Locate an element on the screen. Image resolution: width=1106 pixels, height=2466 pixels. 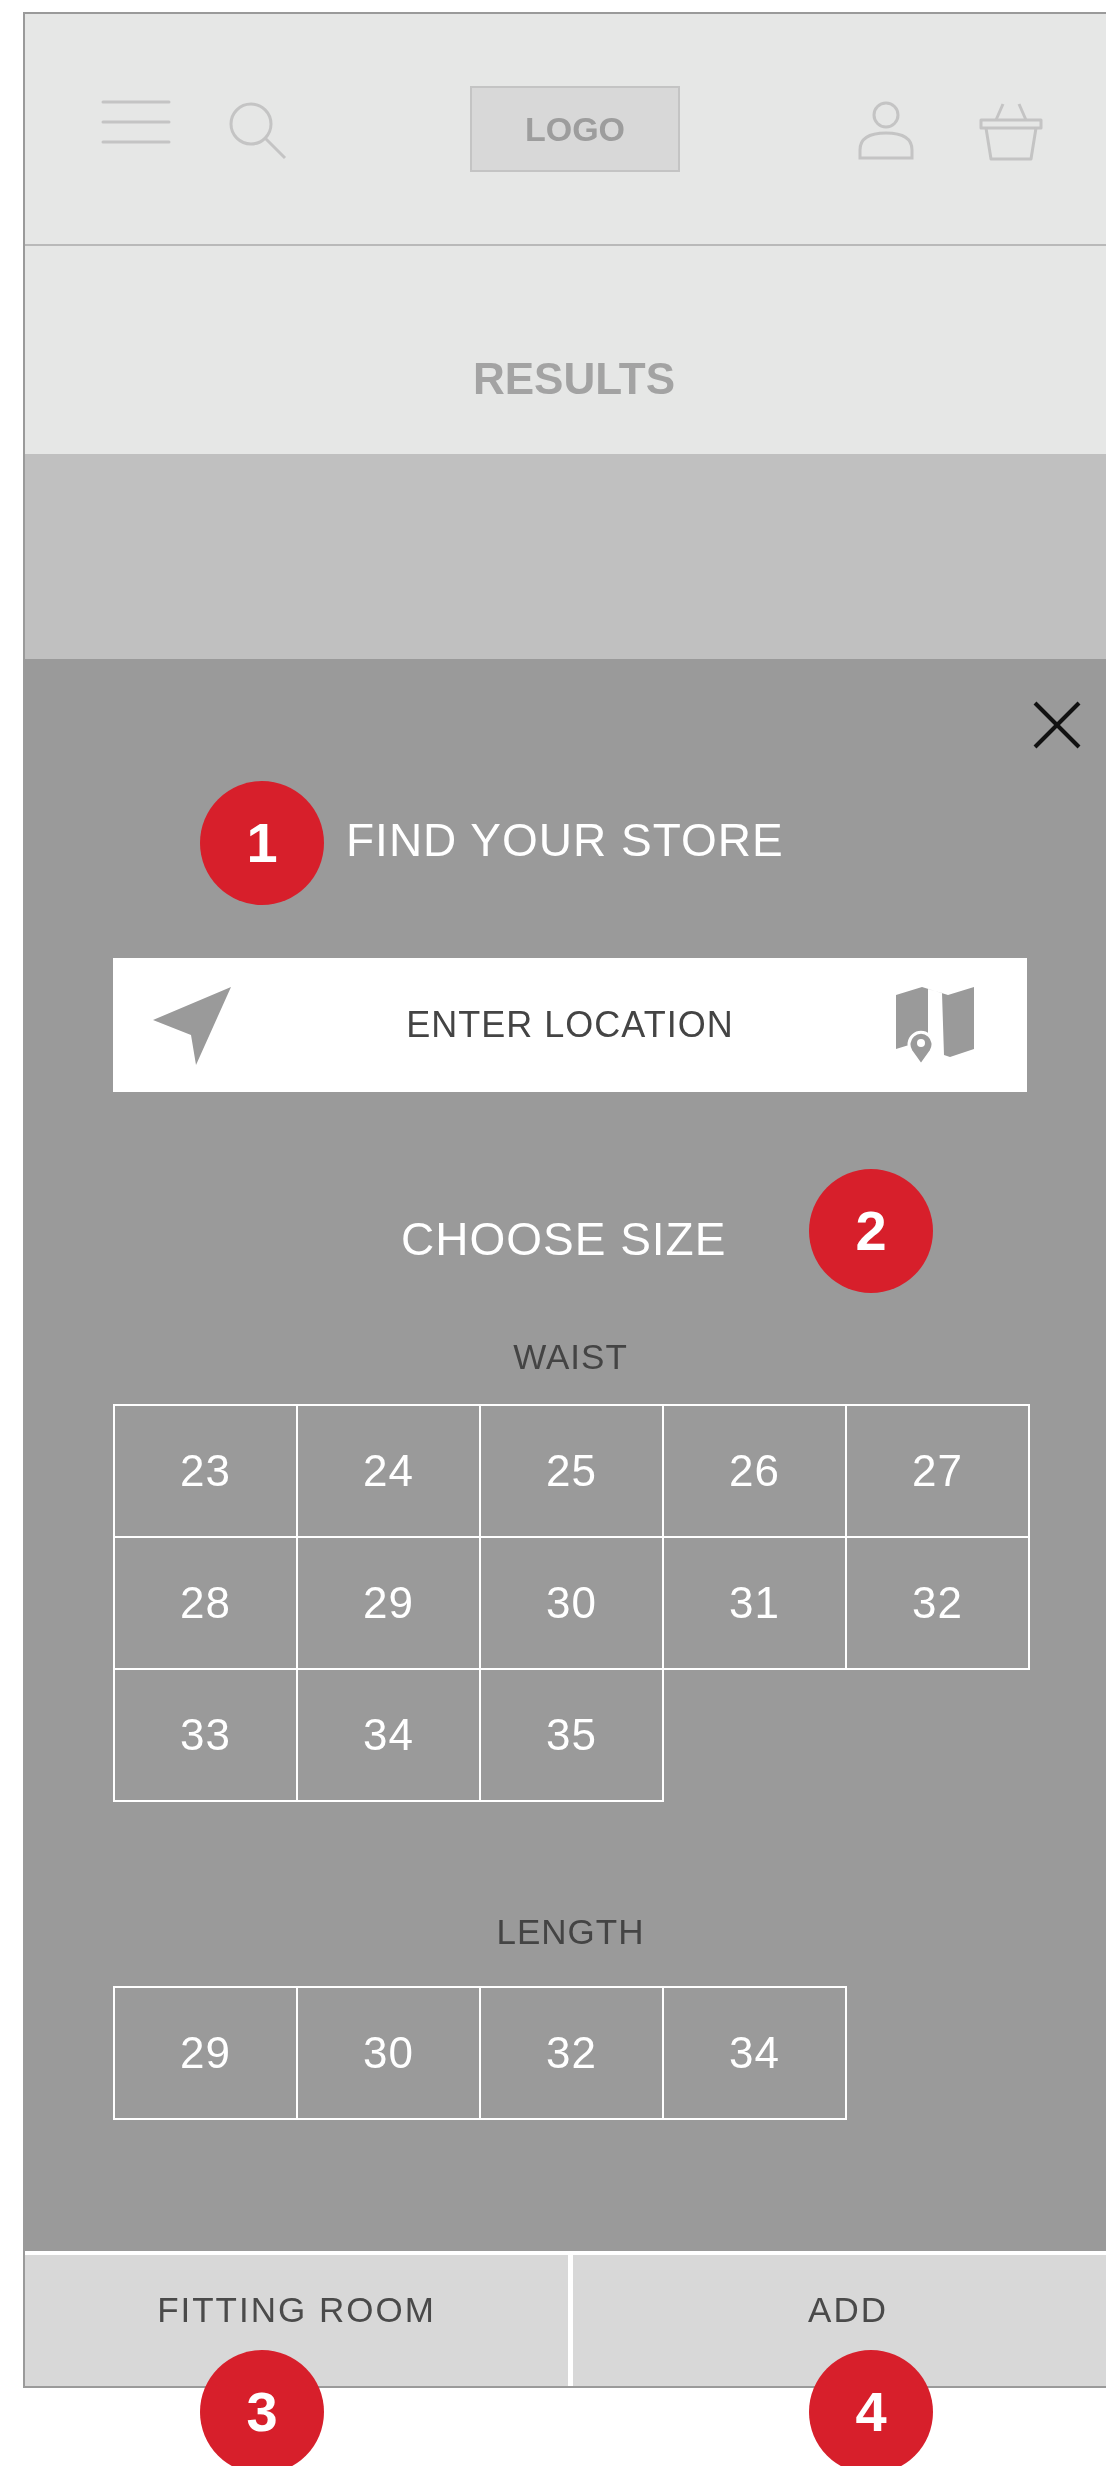
size-option: 30 is located at coordinates (388, 2053).